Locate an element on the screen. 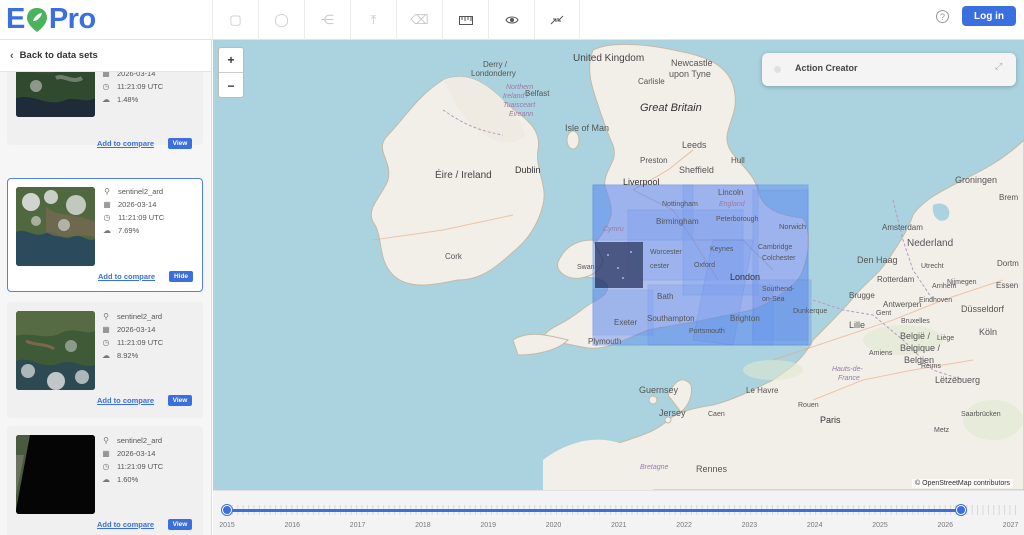  scene-cloud-cover: ☁ 1.48% is located at coordinates (120, 99).